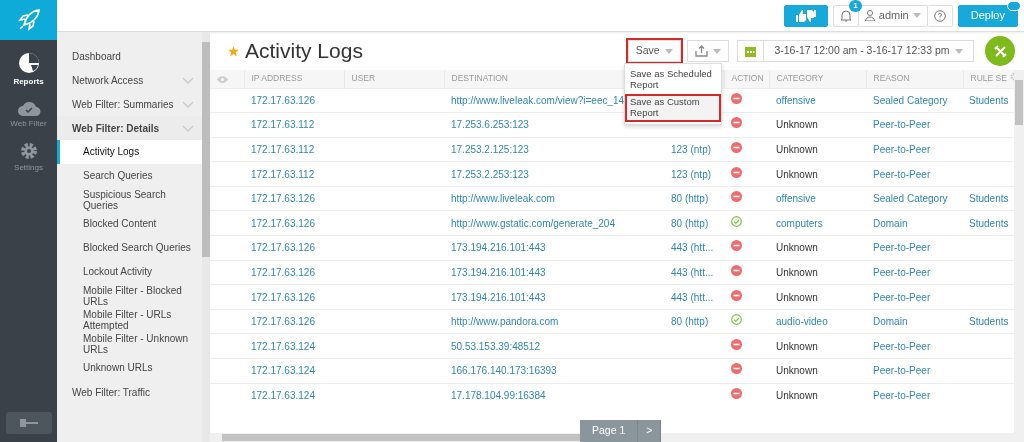 This screenshot has width=1024, height=442. I want to click on sidebar-item: Network Access, so click(129, 80).